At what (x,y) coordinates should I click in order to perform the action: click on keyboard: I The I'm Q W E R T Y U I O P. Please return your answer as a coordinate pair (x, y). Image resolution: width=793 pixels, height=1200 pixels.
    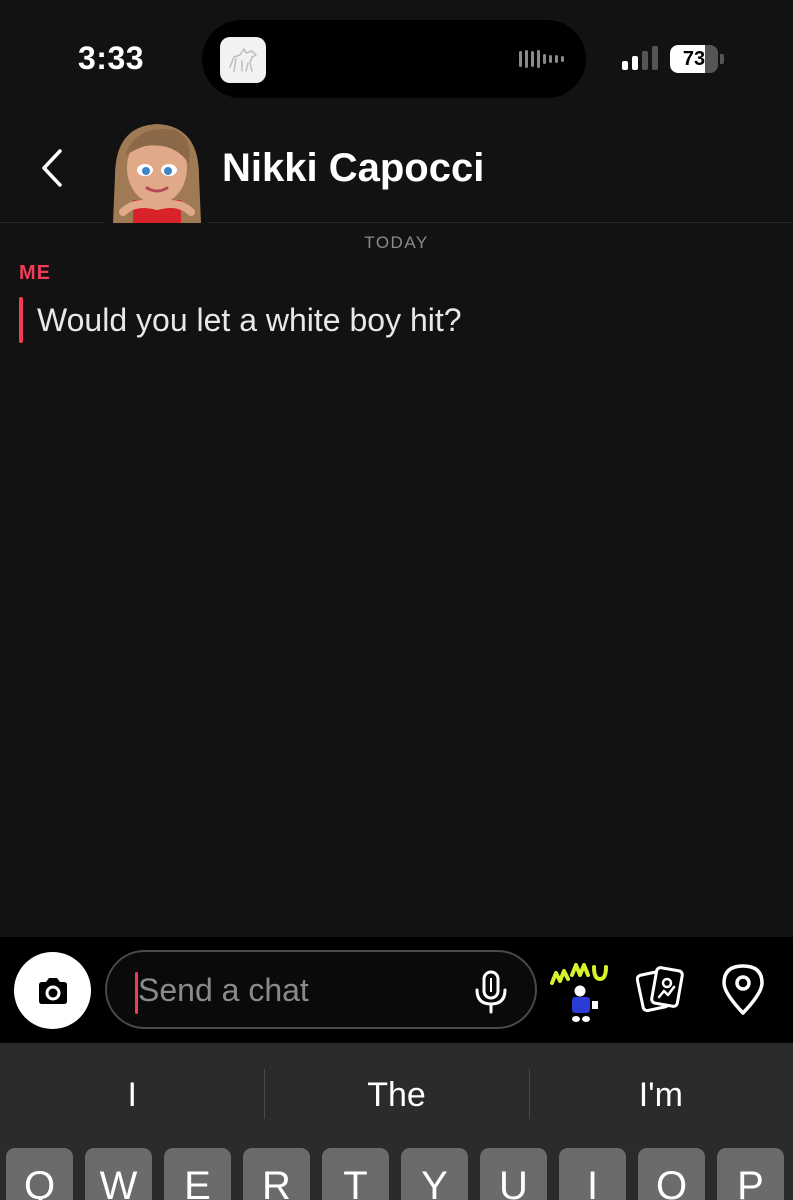
    Looking at the image, I should click on (396, 1121).